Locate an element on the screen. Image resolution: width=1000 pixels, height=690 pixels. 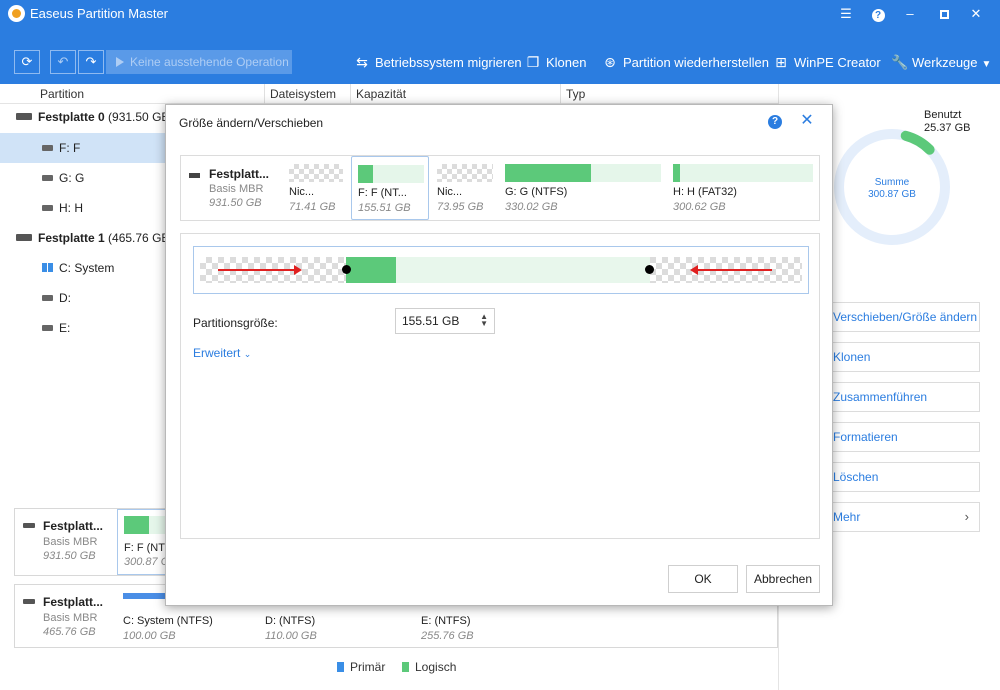
maximize-icon is located at coordinates (944, 14).